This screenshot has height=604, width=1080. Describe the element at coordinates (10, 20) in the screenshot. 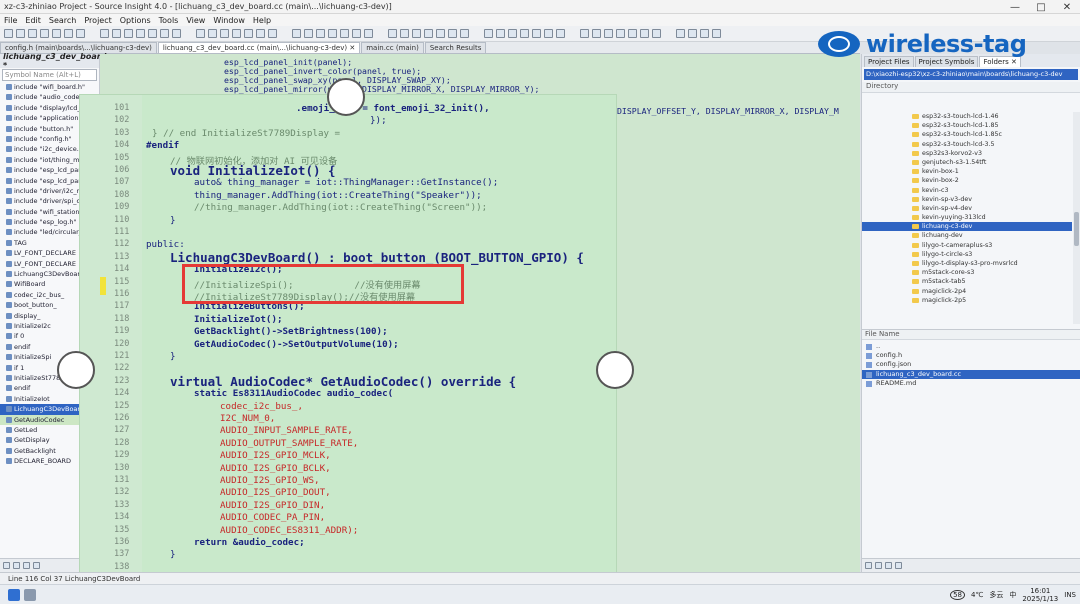

I see `menu-item: File` at that location.